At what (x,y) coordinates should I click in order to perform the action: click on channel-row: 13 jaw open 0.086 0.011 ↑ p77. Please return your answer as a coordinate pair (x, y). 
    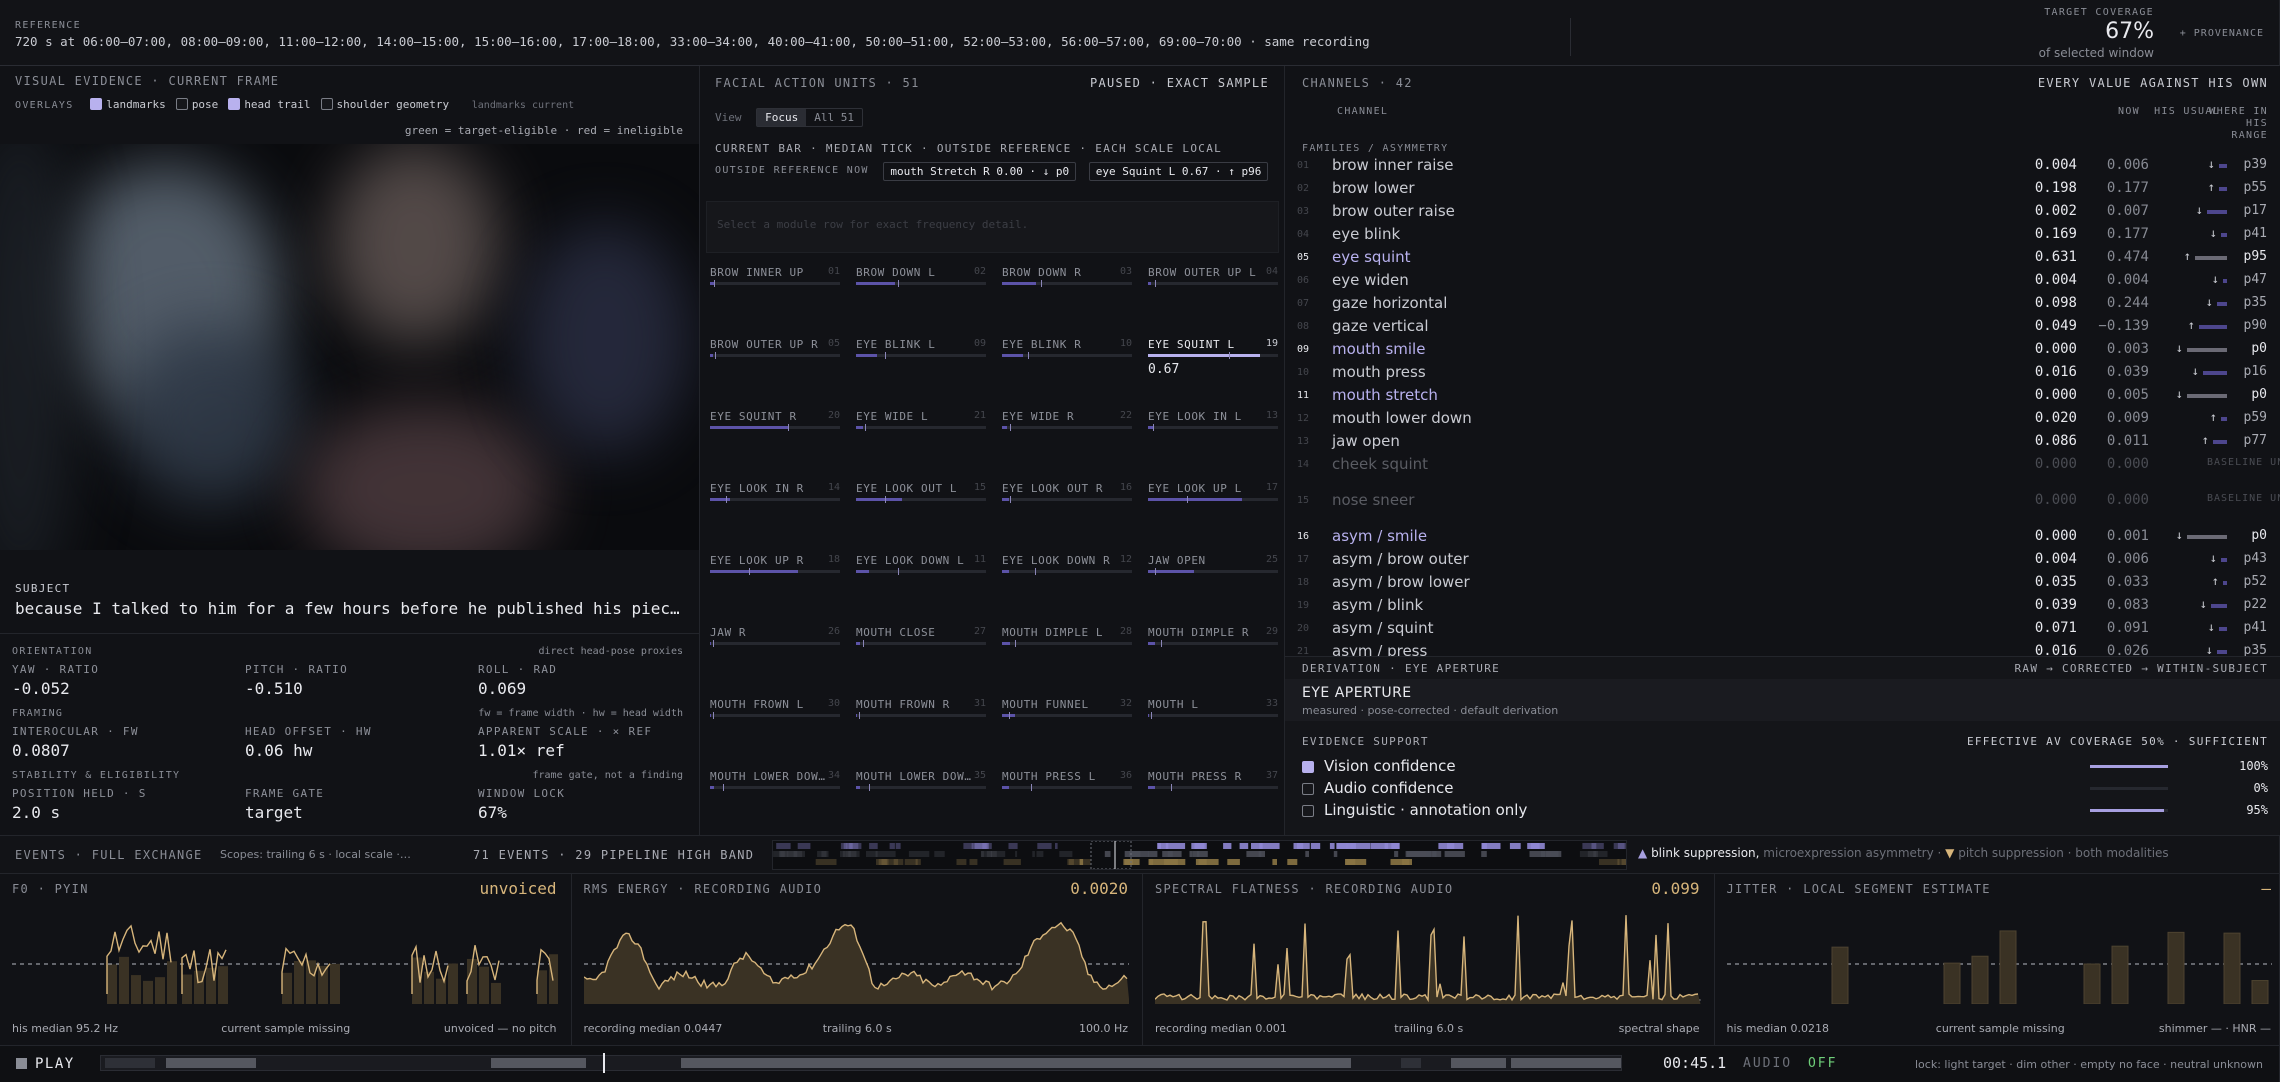
    Looking at the image, I should click on (1782, 443).